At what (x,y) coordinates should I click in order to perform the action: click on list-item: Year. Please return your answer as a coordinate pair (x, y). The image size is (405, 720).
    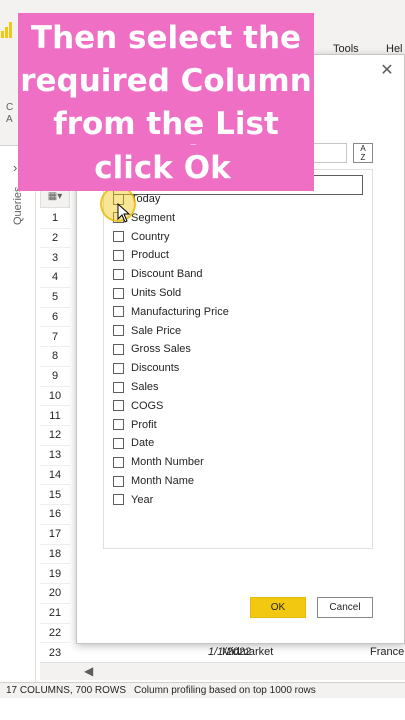
    Looking at the image, I should click on (133, 500).